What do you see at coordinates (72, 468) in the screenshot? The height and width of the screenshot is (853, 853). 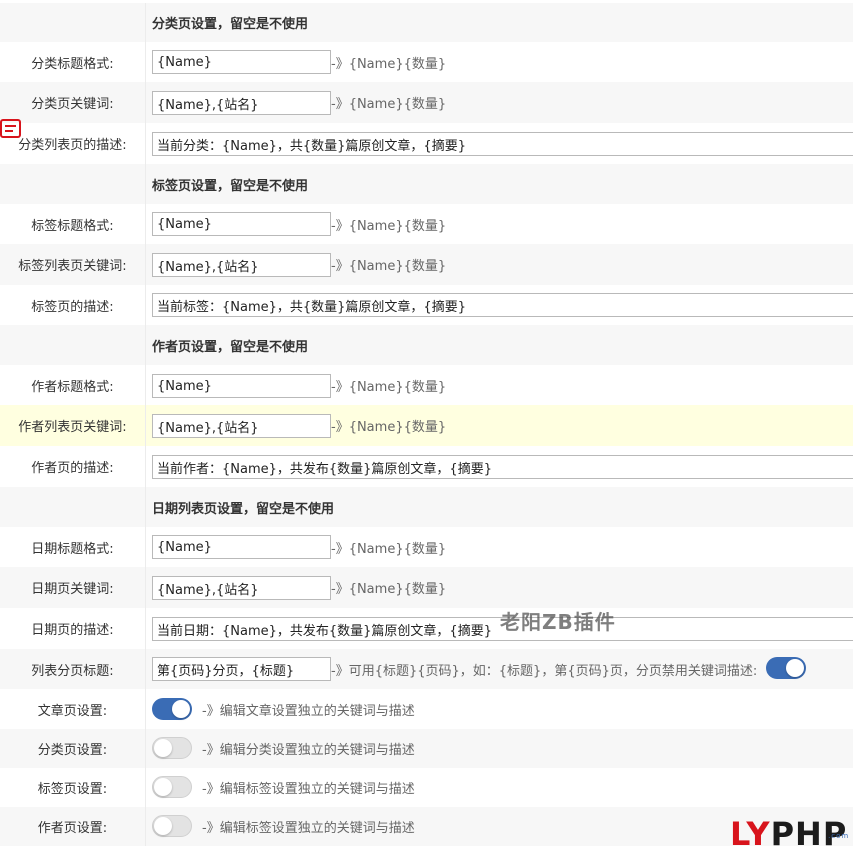 I see `field-label: 作者页的描述:` at bounding box center [72, 468].